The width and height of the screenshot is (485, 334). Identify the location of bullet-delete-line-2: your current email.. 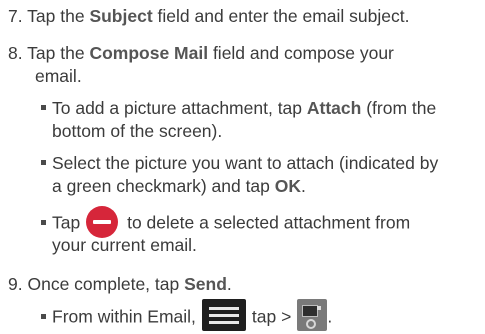
(124, 245).